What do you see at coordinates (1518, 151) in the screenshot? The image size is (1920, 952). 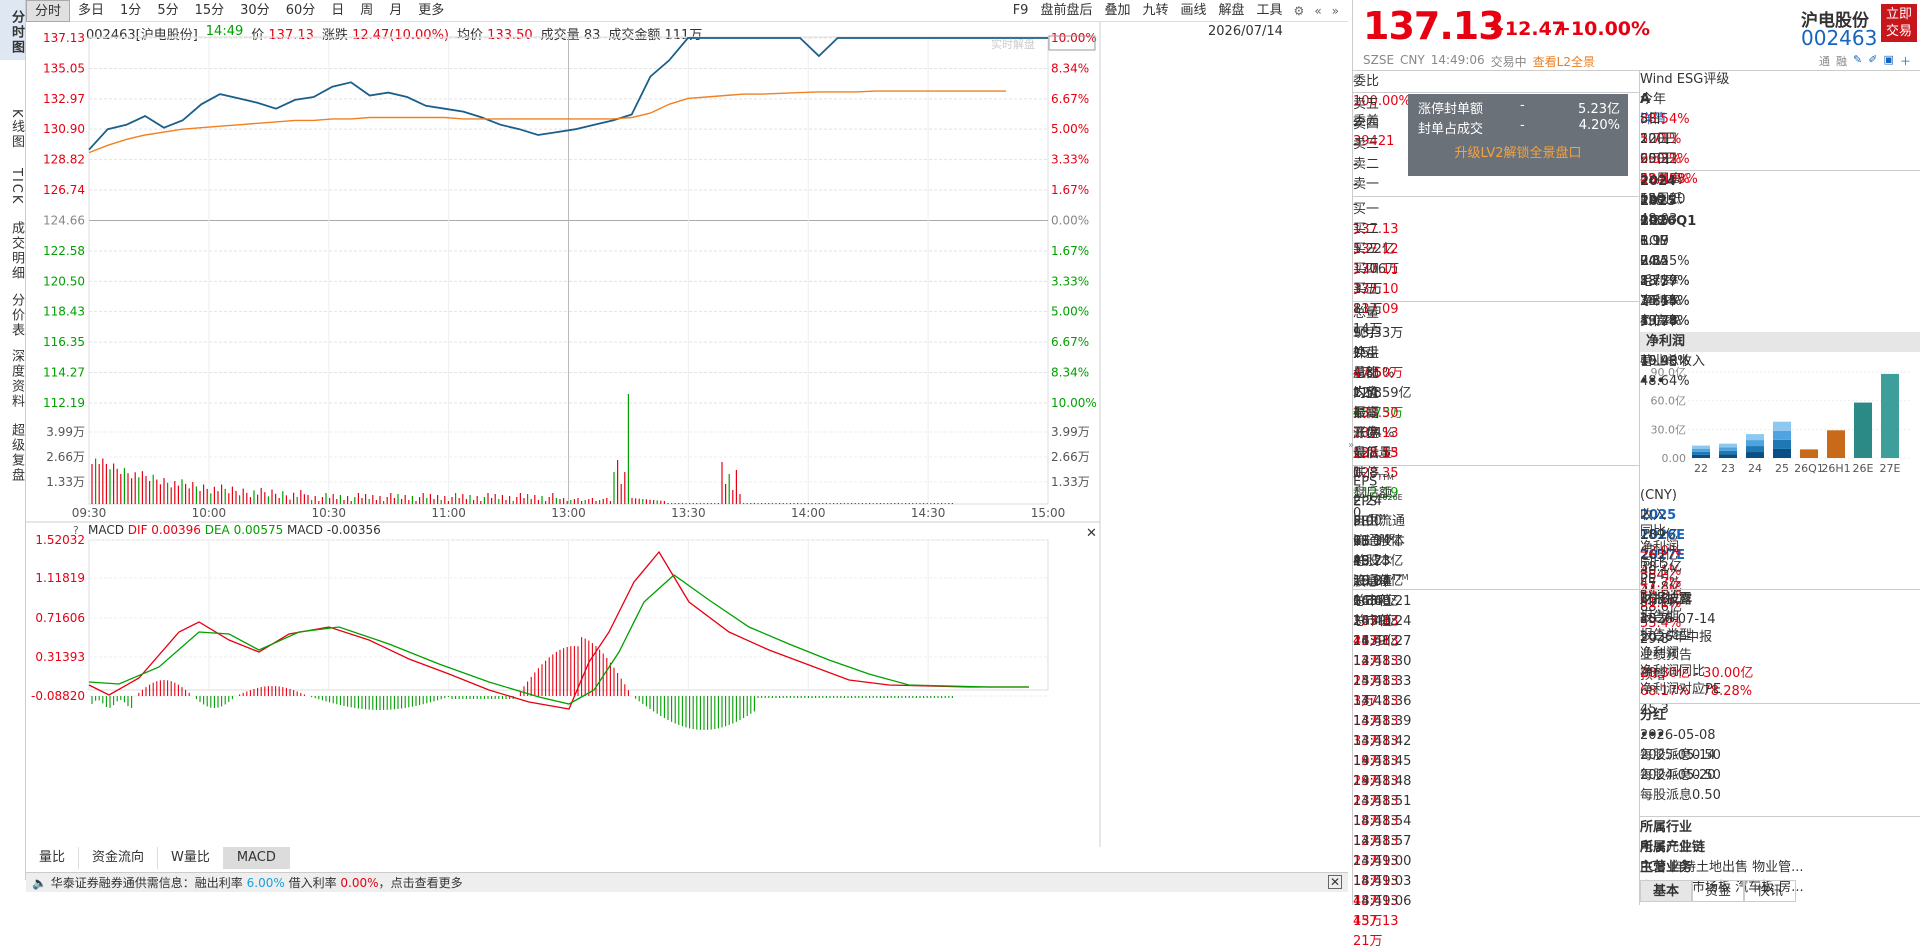 I see `upgrade-l2-button: 升级LV2解锁全景盘口` at bounding box center [1518, 151].